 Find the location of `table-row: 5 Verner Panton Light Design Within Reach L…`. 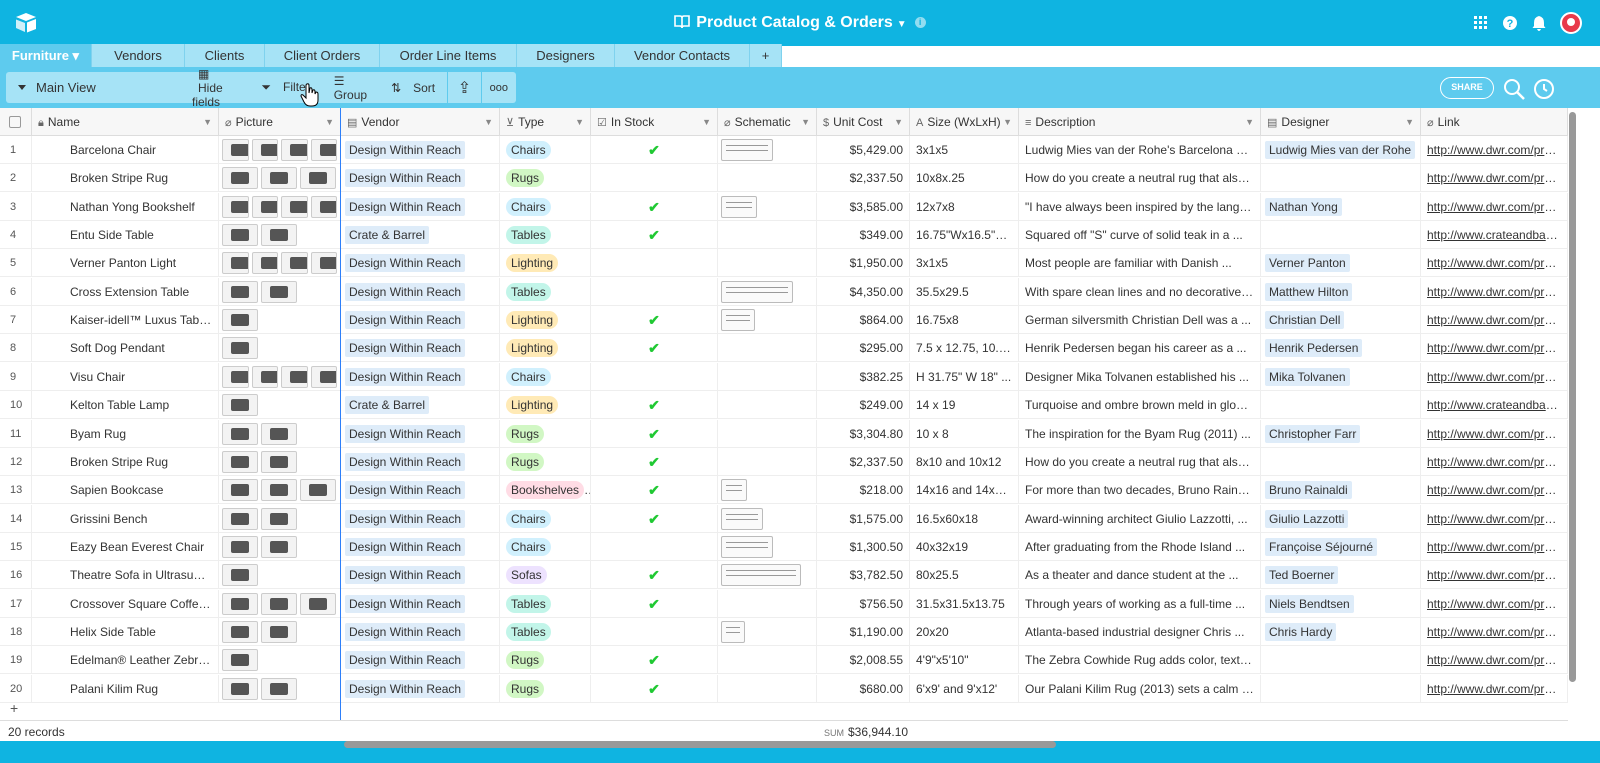

table-row: 5 Verner Panton Light Design Within Reach L… is located at coordinates (784, 263).